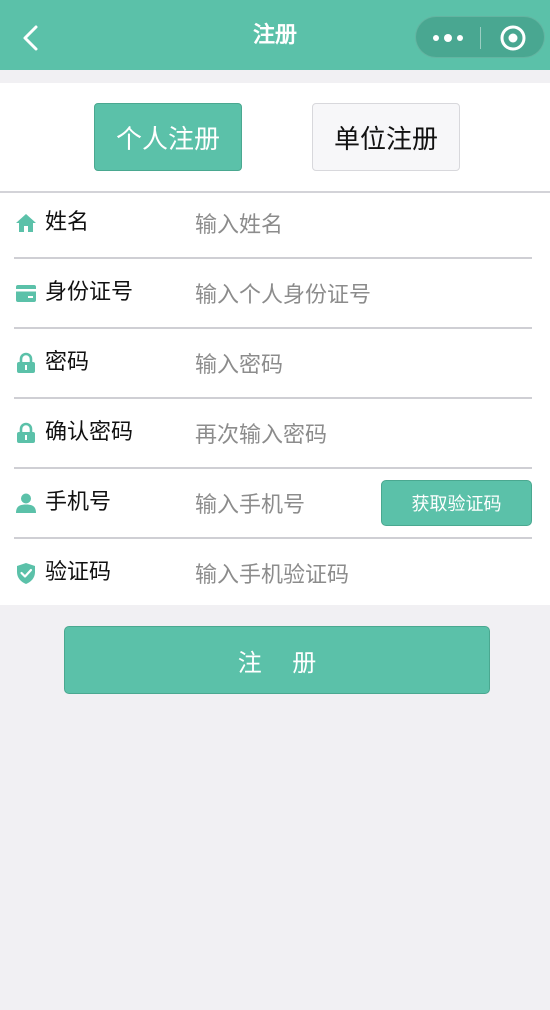  Describe the element at coordinates (168, 137) in the screenshot. I see `personal-register-tab: 个人注册` at that location.